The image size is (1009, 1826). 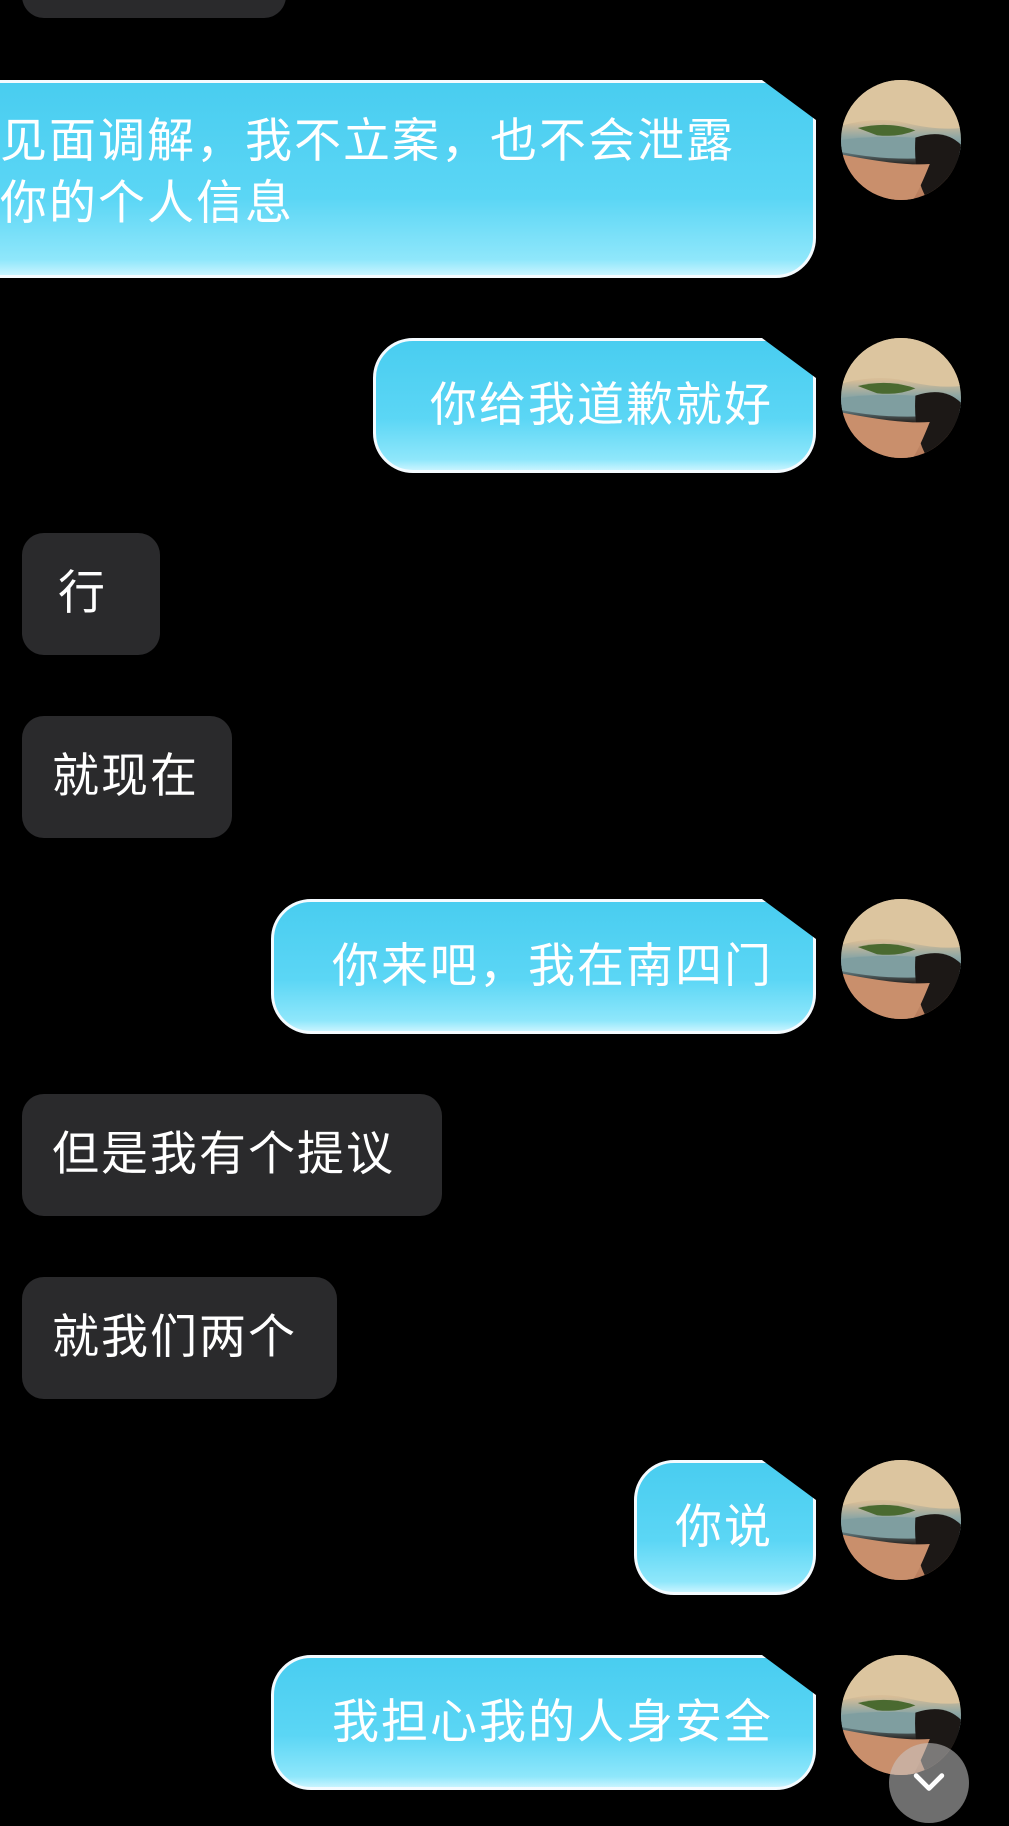 I want to click on incoming-message: 就我们两个, so click(x=179, y=1338).